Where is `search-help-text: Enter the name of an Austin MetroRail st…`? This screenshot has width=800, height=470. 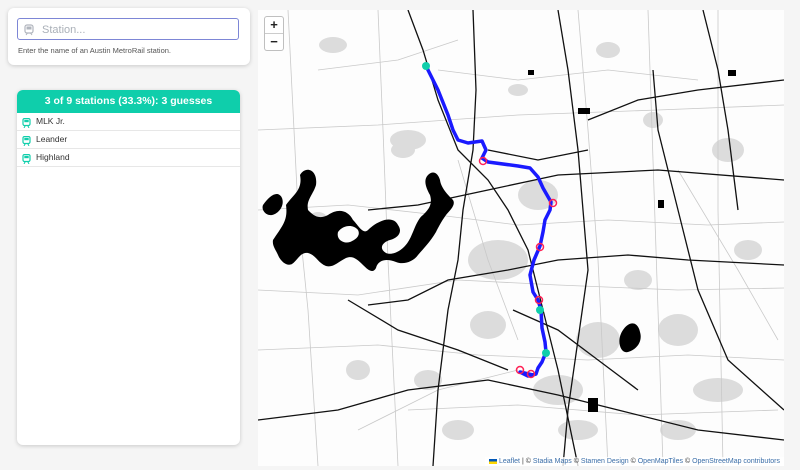 search-help-text: Enter the name of an Austin MetroRail st… is located at coordinates (94, 50).